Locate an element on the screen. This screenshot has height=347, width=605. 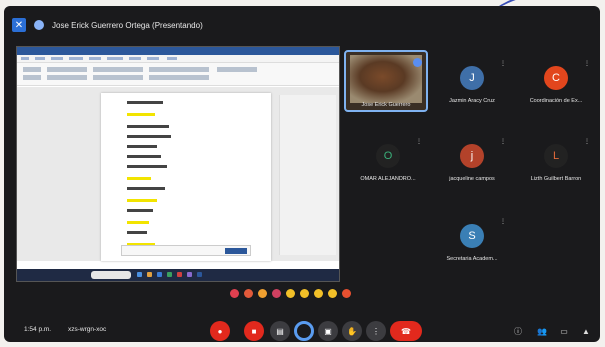
presenter-icon is located at coordinates (39, 25).